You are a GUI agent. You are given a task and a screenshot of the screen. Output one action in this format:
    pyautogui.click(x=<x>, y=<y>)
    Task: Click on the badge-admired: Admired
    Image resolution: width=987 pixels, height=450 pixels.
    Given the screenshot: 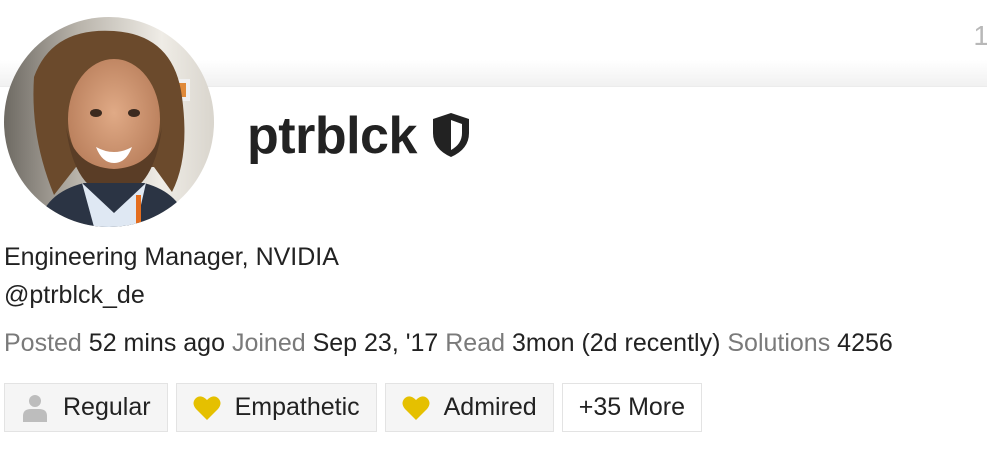 What is the action you would take?
    pyautogui.click(x=469, y=407)
    